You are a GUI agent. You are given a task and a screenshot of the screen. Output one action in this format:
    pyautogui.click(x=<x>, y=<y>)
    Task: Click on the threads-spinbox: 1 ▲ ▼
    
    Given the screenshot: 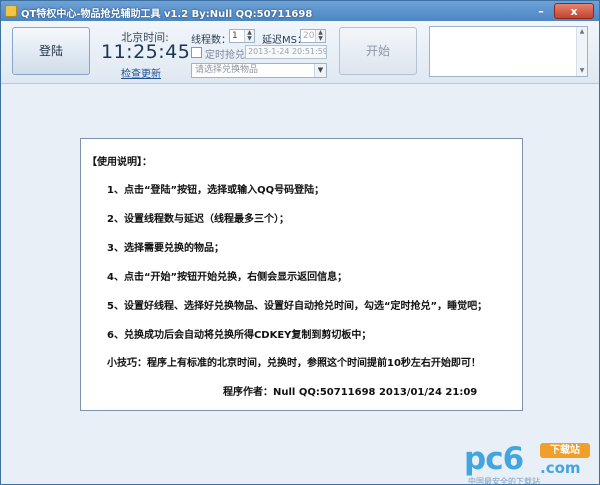 What is the action you would take?
    pyautogui.click(x=242, y=36)
    